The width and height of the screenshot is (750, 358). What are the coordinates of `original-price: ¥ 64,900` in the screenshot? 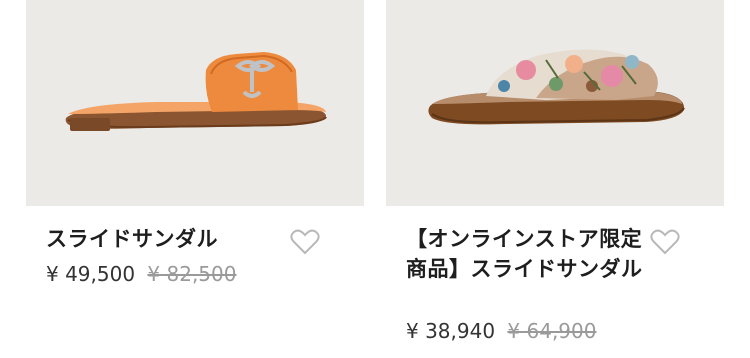 It's located at (552, 331).